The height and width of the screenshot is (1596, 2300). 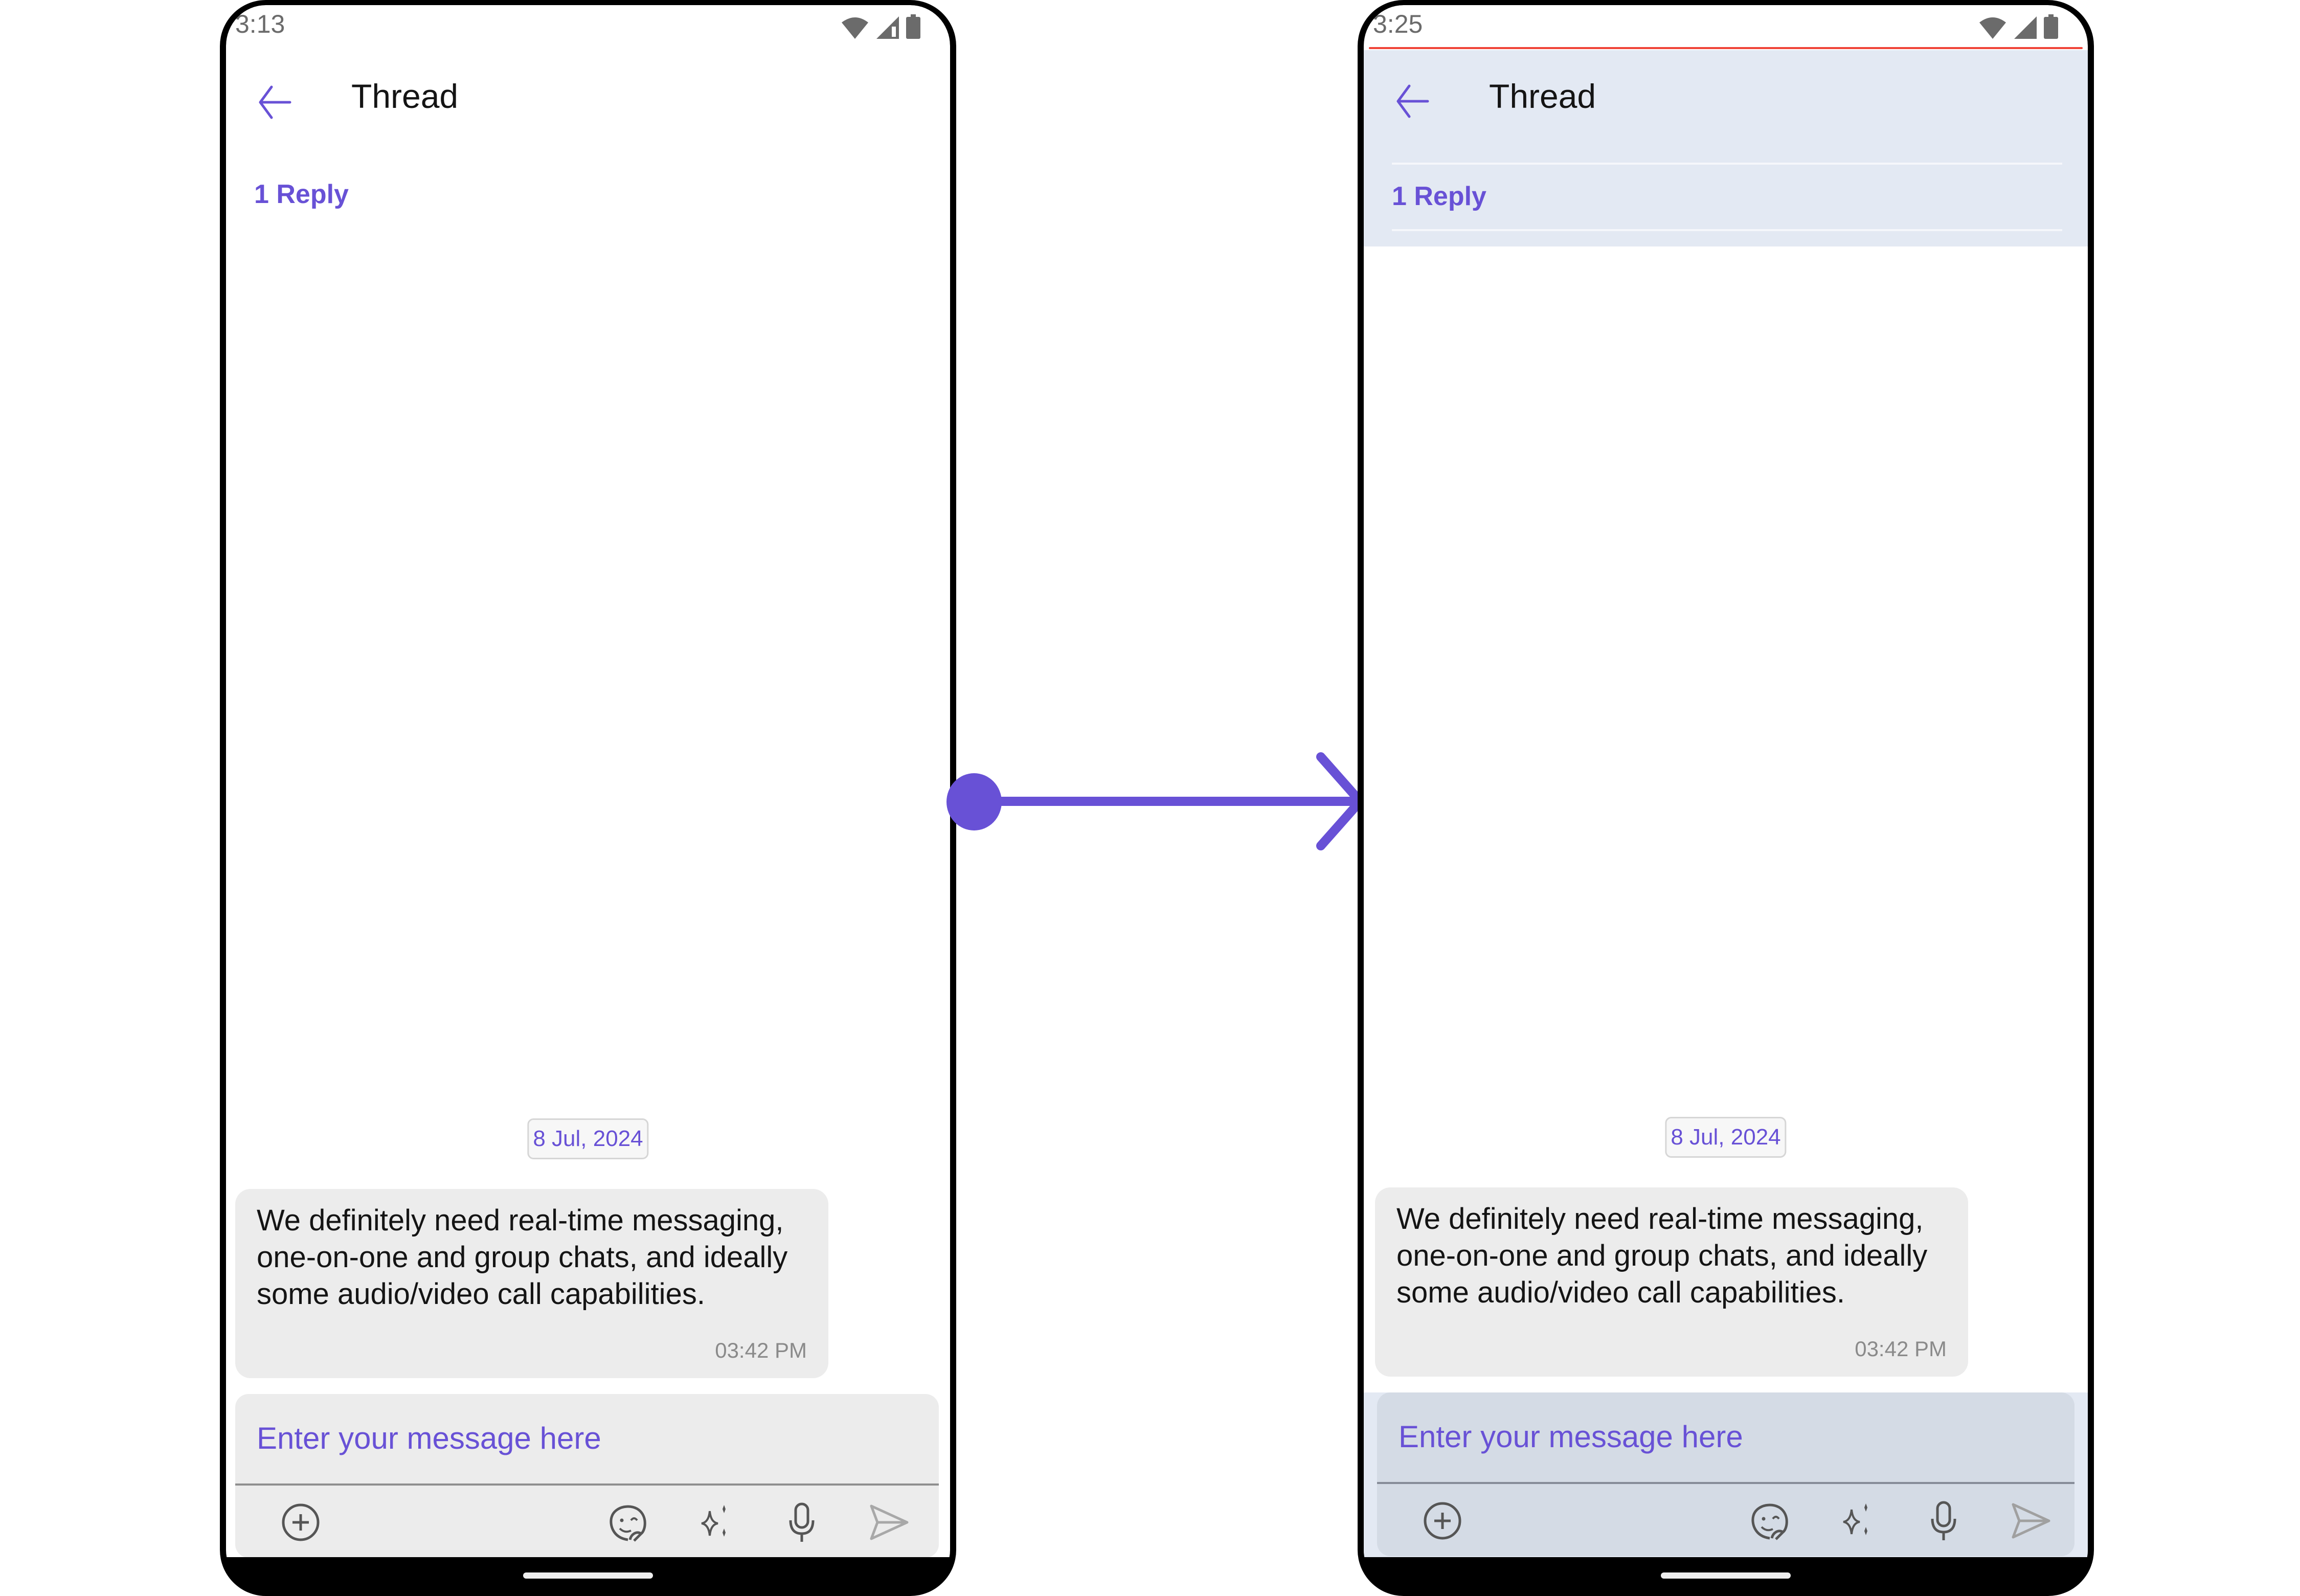 I want to click on status-time: 3:13, so click(x=260, y=24).